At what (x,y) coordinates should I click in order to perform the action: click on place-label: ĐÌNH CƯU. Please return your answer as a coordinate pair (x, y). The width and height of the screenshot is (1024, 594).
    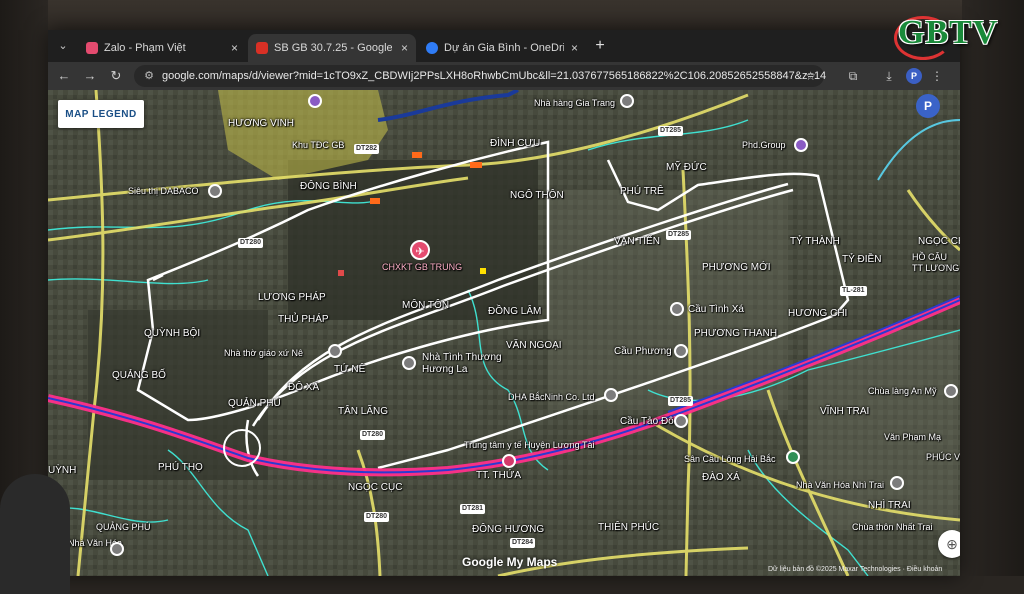
    Looking at the image, I should click on (515, 143).